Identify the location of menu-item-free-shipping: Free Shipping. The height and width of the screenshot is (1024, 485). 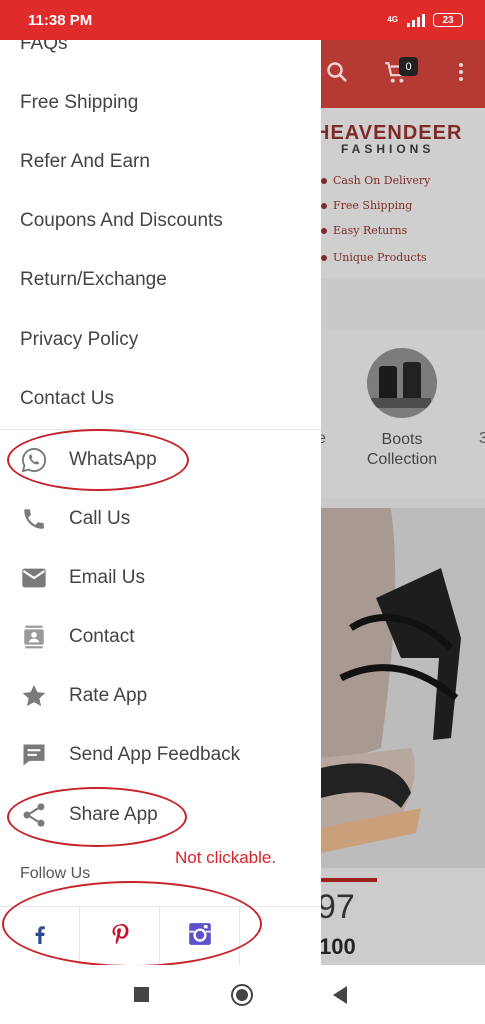
(165, 103).